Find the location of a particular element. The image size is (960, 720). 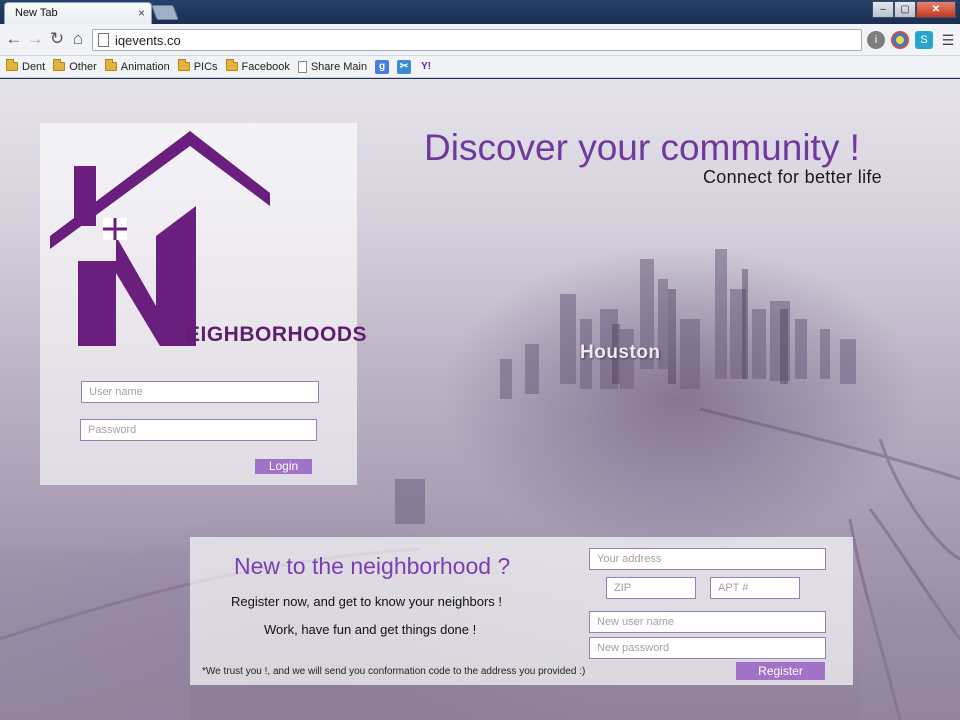

browser-toolbar: ← → ↻ ⌂ iqevents.co is located at coordinates (480, 40).